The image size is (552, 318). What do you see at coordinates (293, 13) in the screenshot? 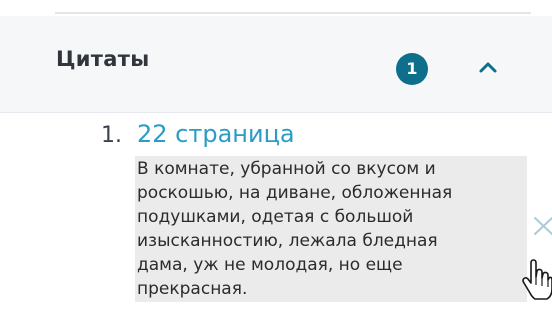
I see `divider` at bounding box center [293, 13].